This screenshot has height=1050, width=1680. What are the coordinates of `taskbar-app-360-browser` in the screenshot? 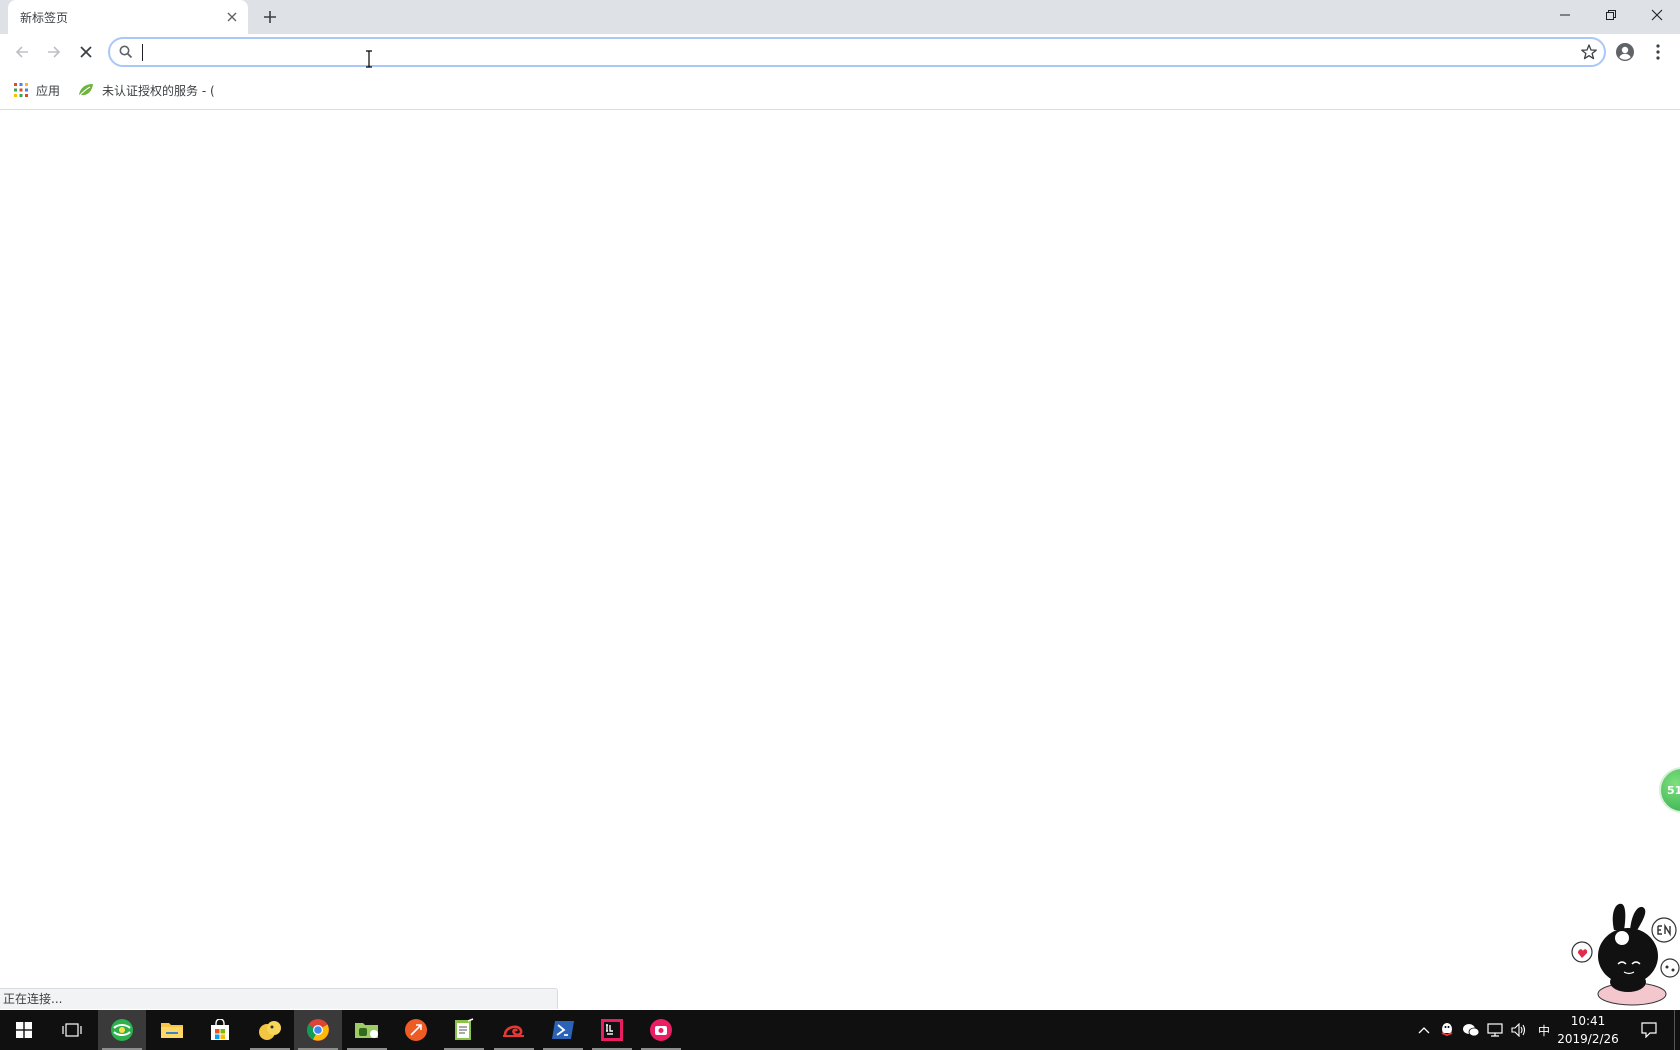 It's located at (122, 1030).